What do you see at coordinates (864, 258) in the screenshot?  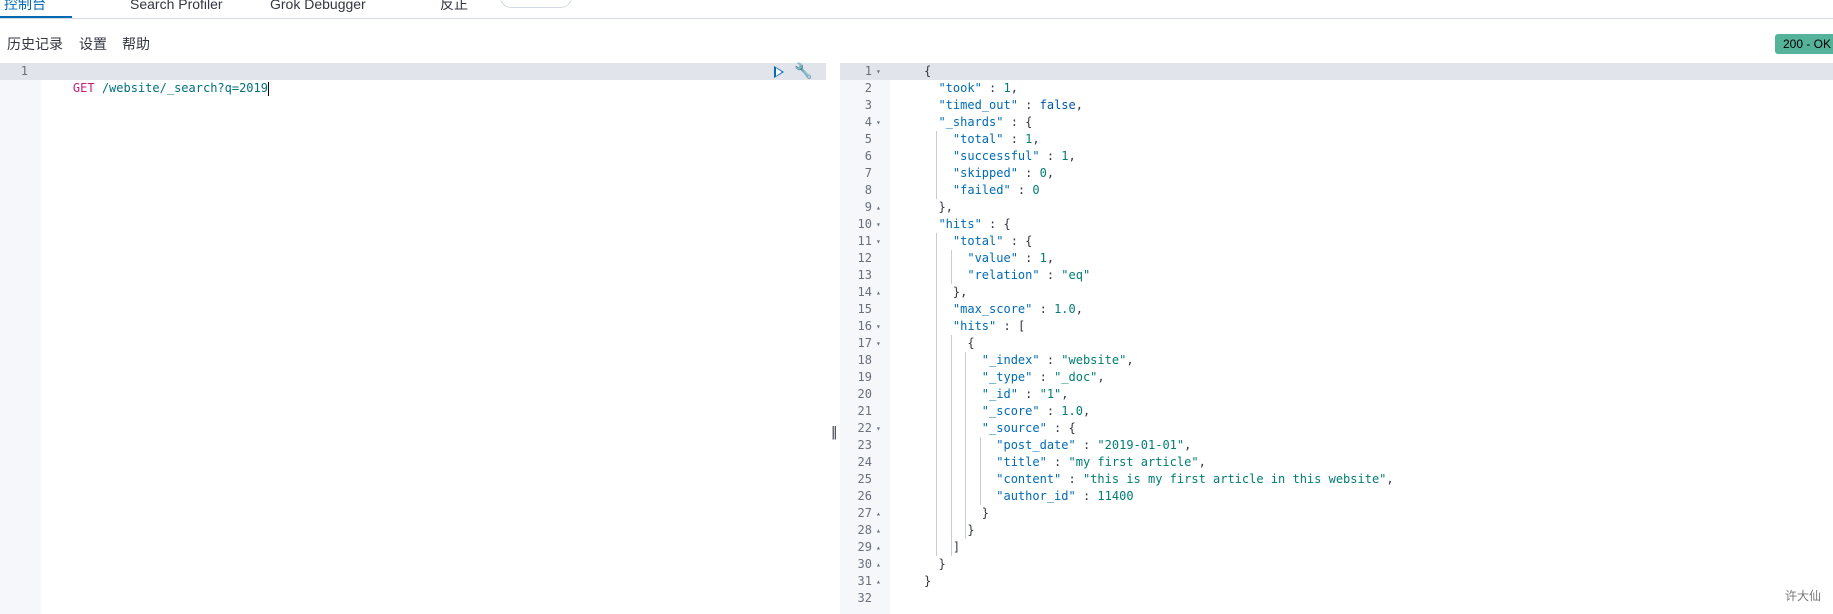 I see `line-number: 12` at bounding box center [864, 258].